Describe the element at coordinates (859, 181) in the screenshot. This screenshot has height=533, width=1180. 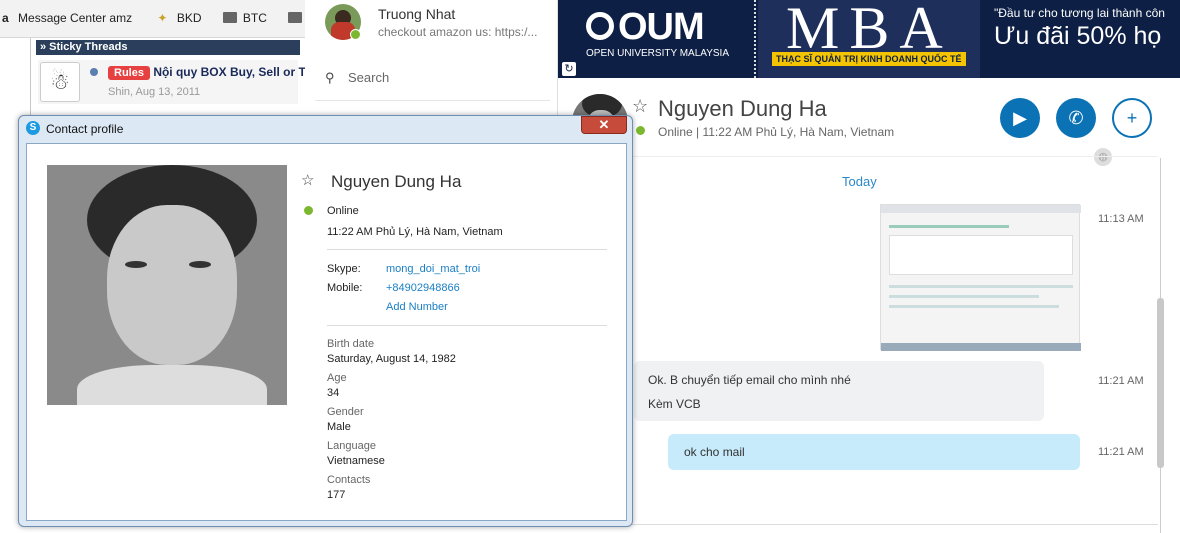
I see `day-separator: Today` at that location.